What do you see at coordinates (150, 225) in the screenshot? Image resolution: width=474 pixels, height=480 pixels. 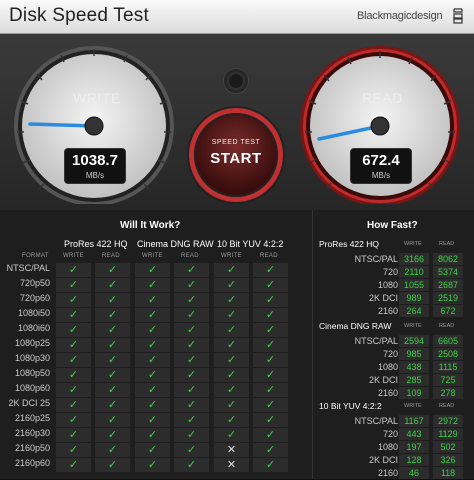 I see `will-it-work-title: Will It Work?` at bounding box center [150, 225].